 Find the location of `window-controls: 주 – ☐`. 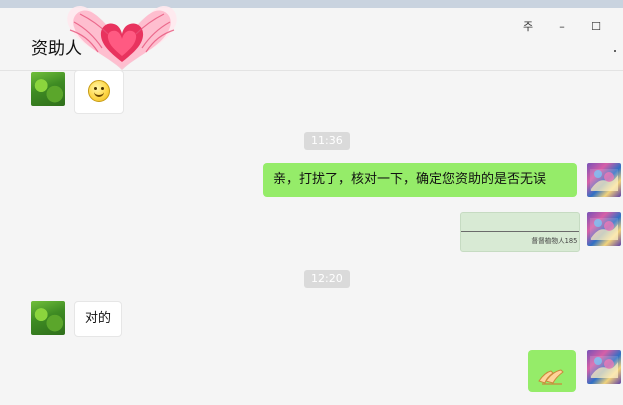

window-controls: 주 – ☐ is located at coordinates (562, 26).